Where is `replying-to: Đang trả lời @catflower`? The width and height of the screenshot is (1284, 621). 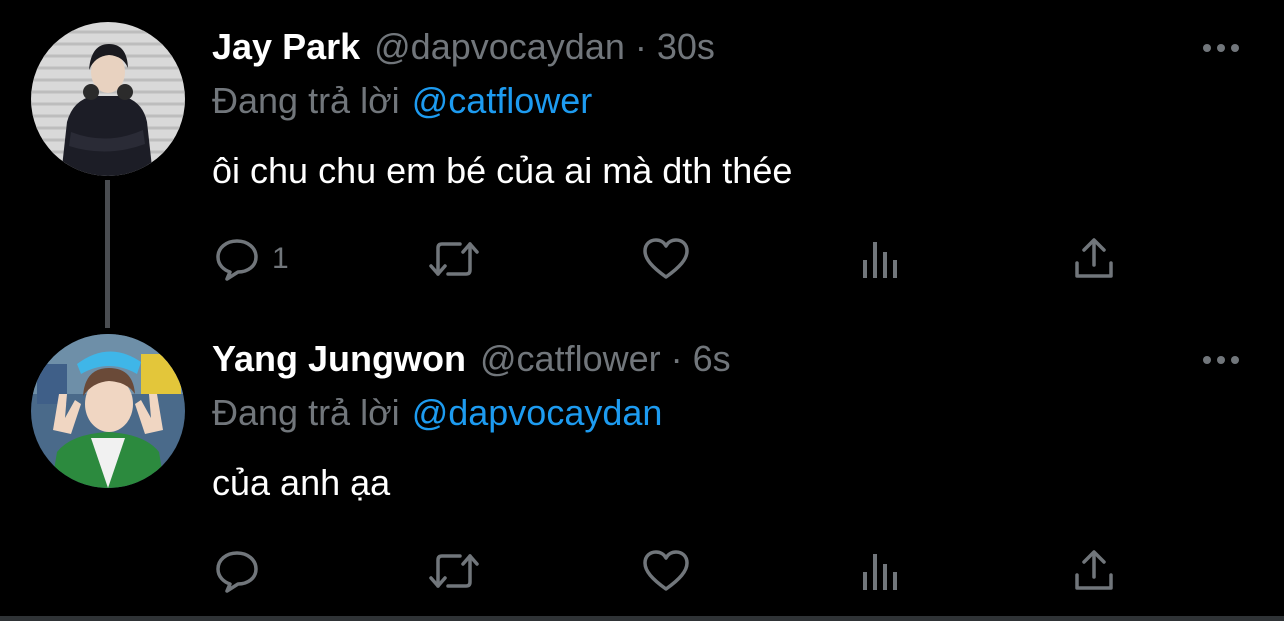 replying-to: Đang trả lời @catflower is located at coordinates (402, 101).